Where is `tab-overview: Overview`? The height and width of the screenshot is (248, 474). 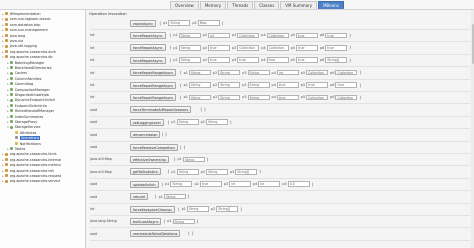
tab-overview: Overview is located at coordinates (184, 5).